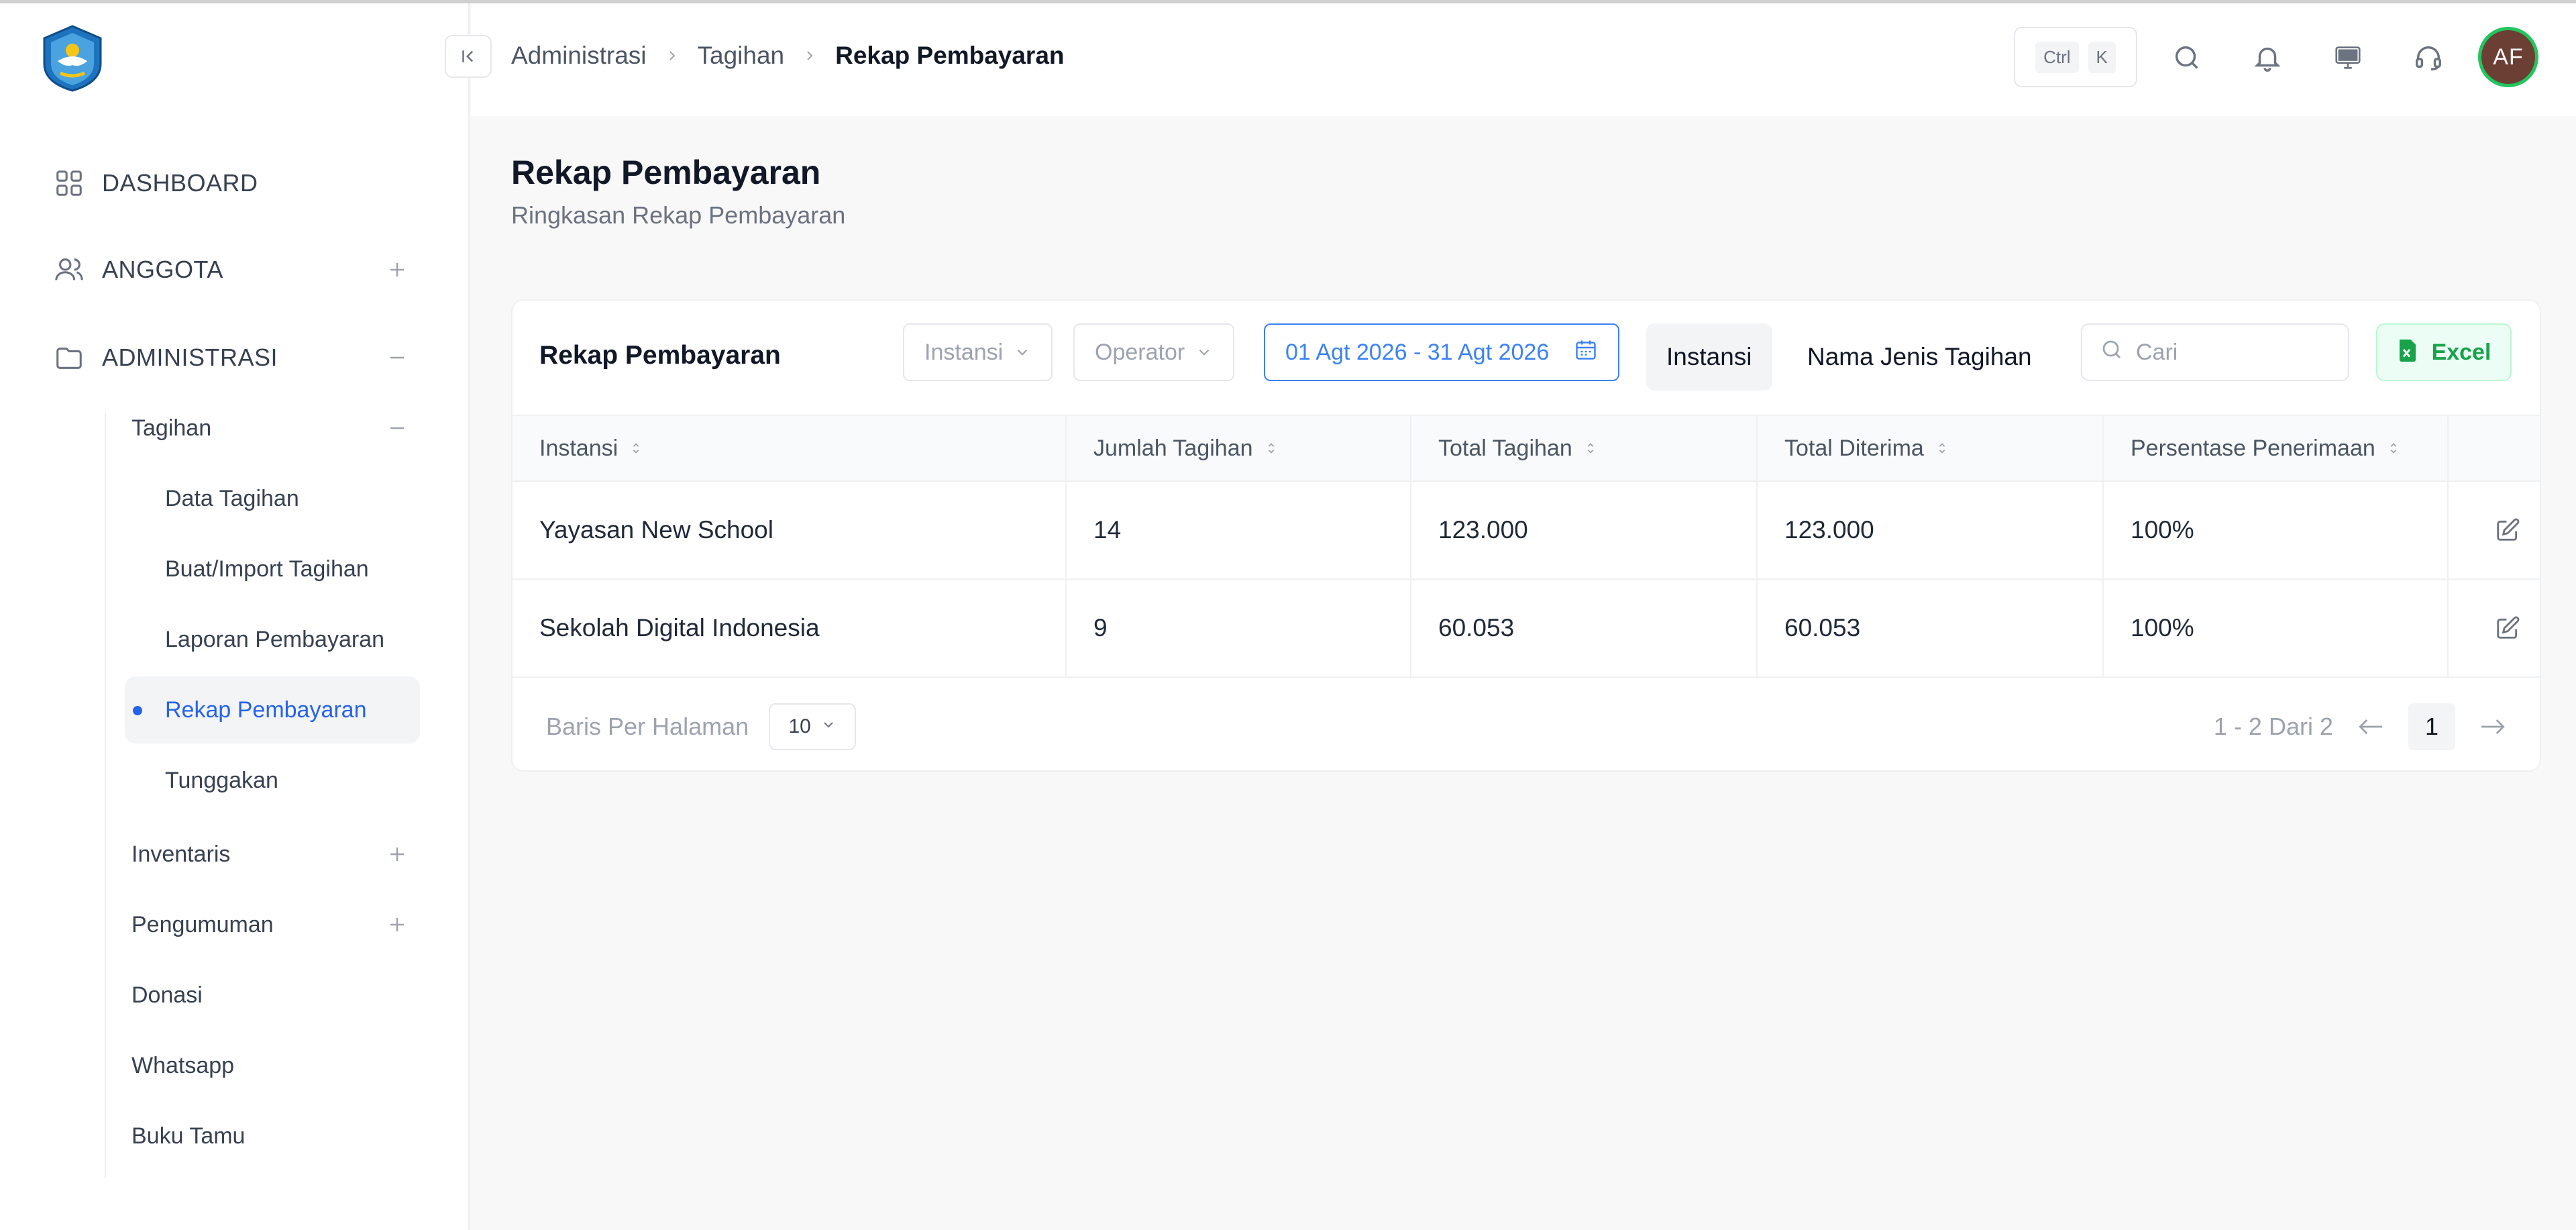 This screenshot has width=2576, height=1230. I want to click on sidebar-item-label: ADMINISTRASI, so click(190, 357).